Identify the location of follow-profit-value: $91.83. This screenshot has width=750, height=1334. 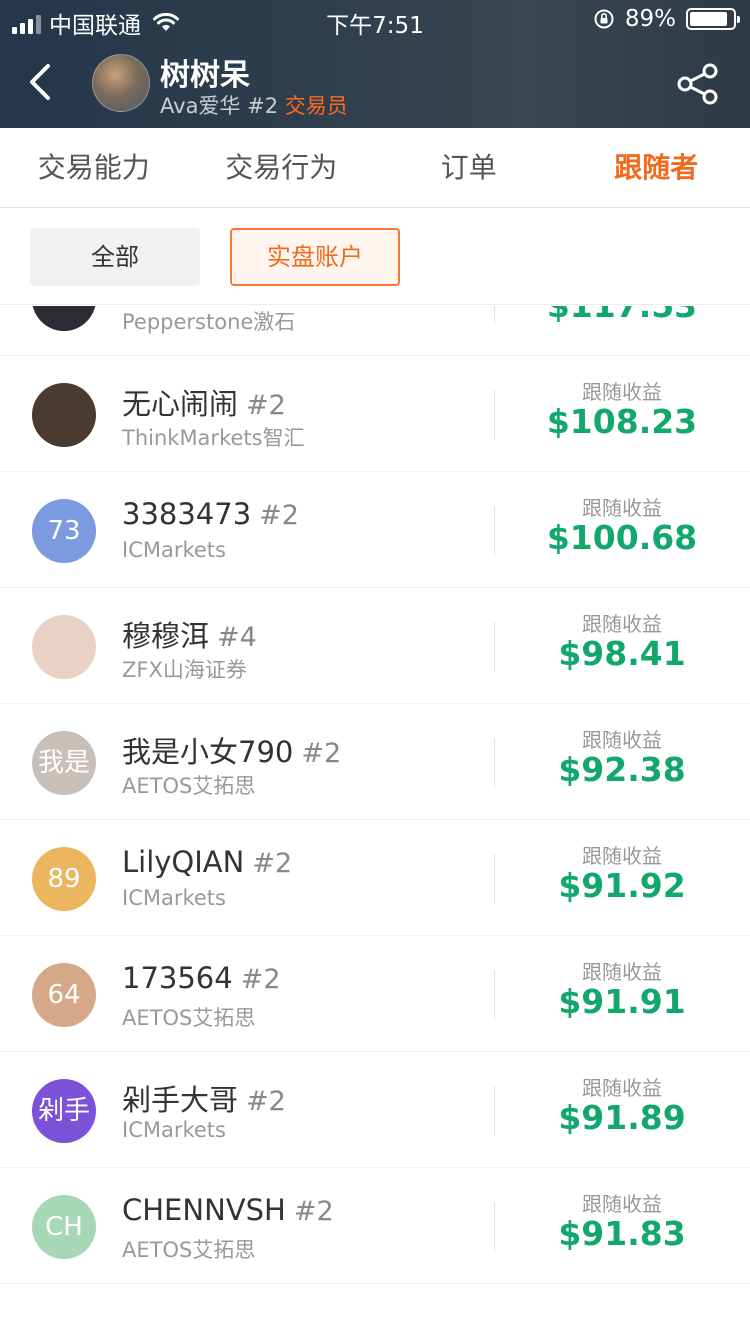
(622, 1233).